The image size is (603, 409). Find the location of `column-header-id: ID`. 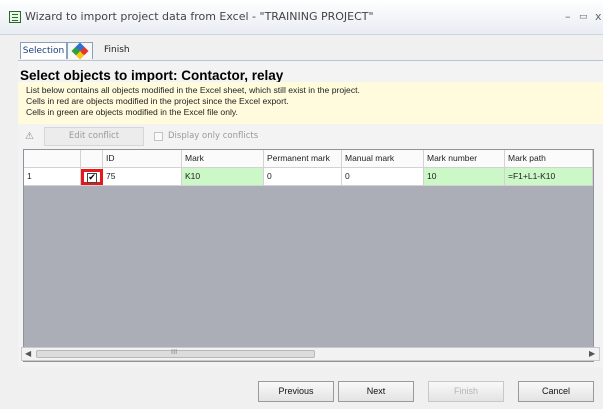

column-header-id: ID is located at coordinates (142, 159).